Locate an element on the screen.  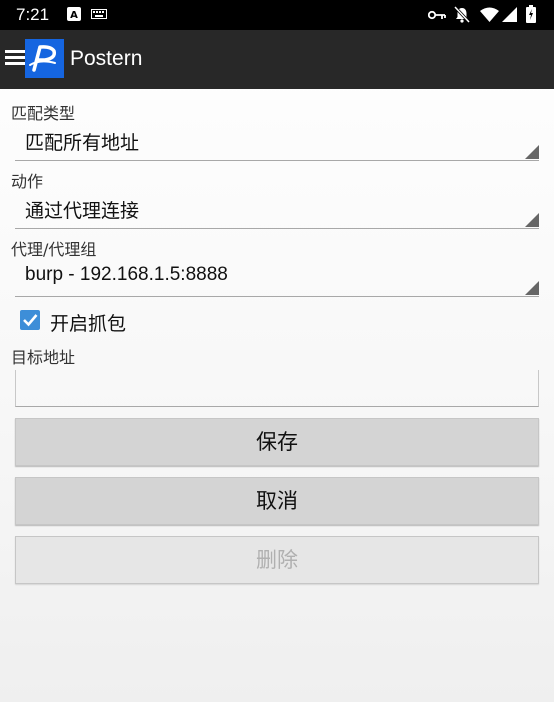
menu-icon is located at coordinates (15, 59).